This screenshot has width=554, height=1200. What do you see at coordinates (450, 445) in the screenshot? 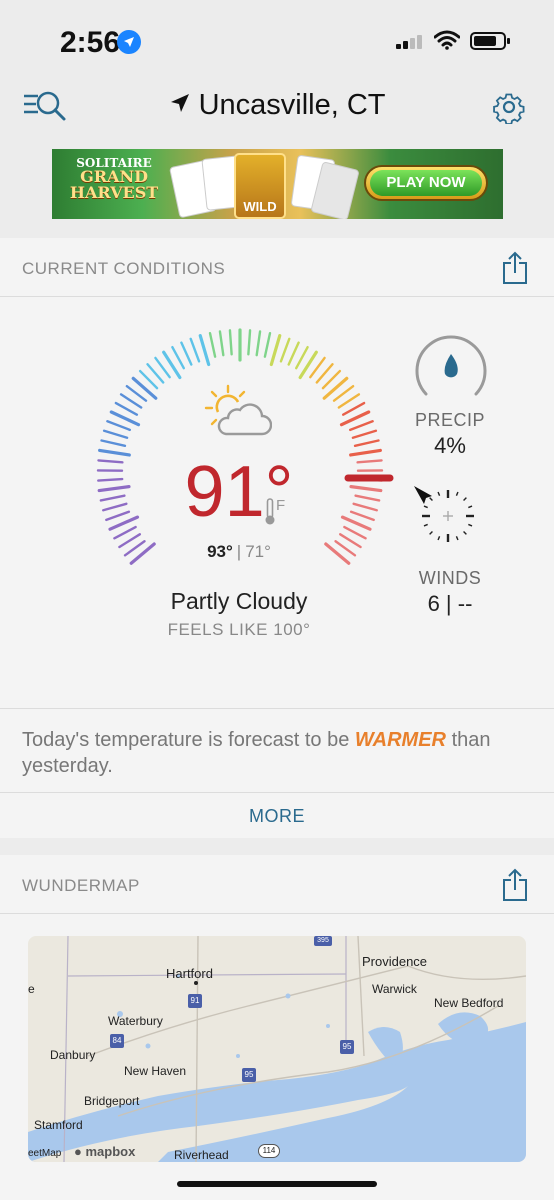
I see `precip-value: 4%` at bounding box center [450, 445].